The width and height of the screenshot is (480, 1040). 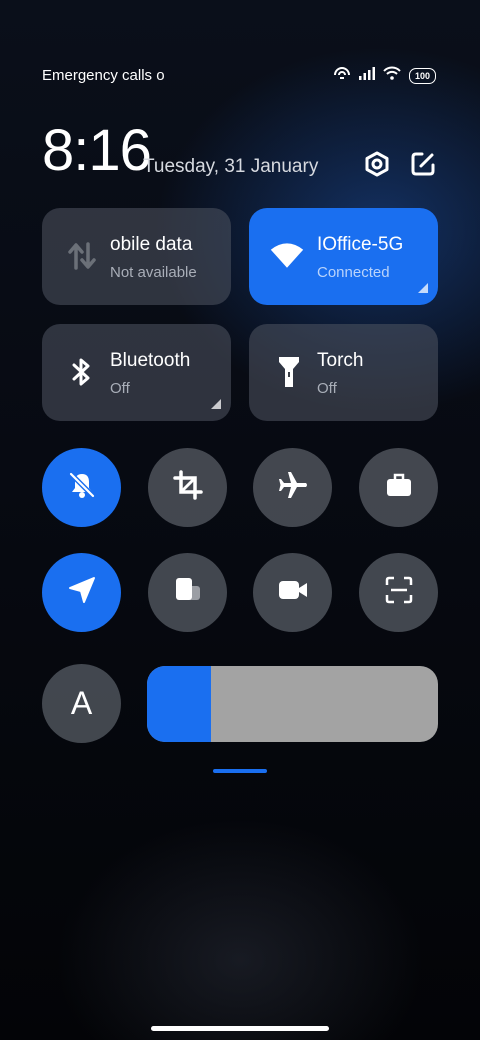 I want to click on wifi-network-name: IOffice-5G, so click(x=360, y=244).